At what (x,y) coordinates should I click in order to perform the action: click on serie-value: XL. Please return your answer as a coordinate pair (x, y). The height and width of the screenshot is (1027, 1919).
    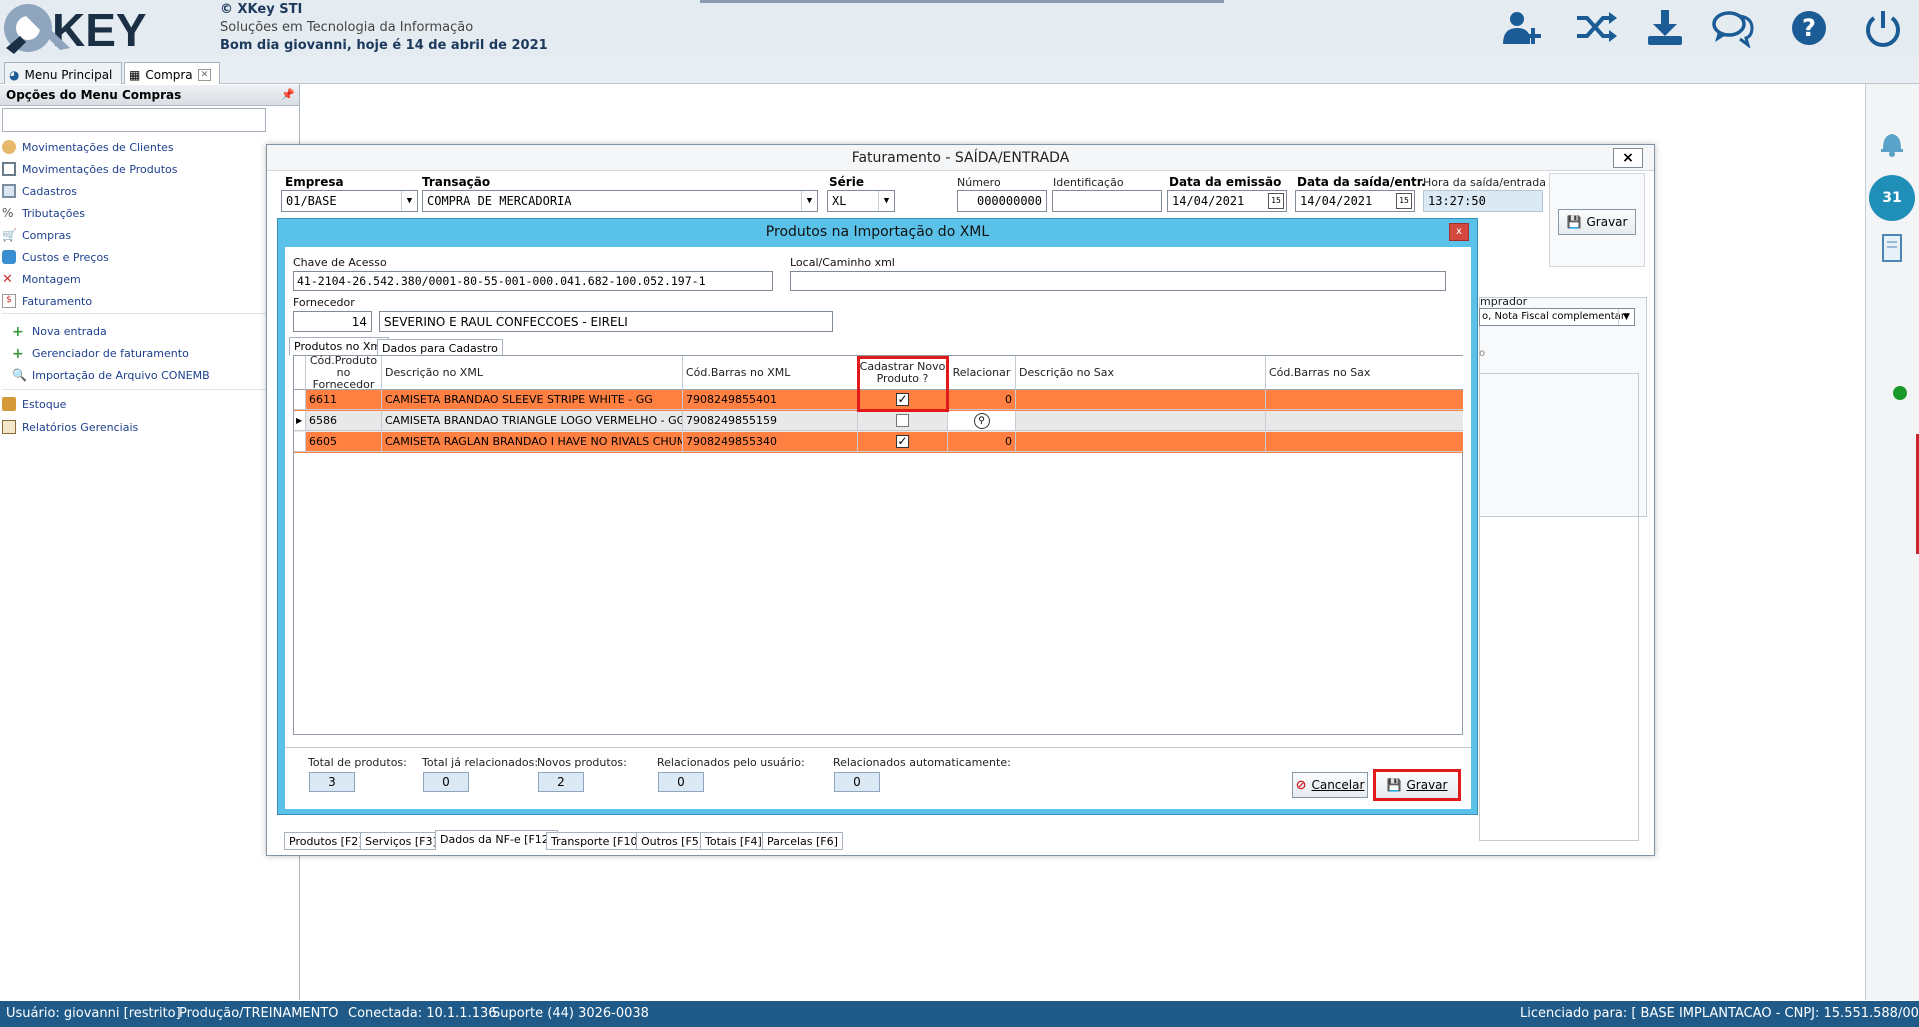
    Looking at the image, I should click on (839, 201).